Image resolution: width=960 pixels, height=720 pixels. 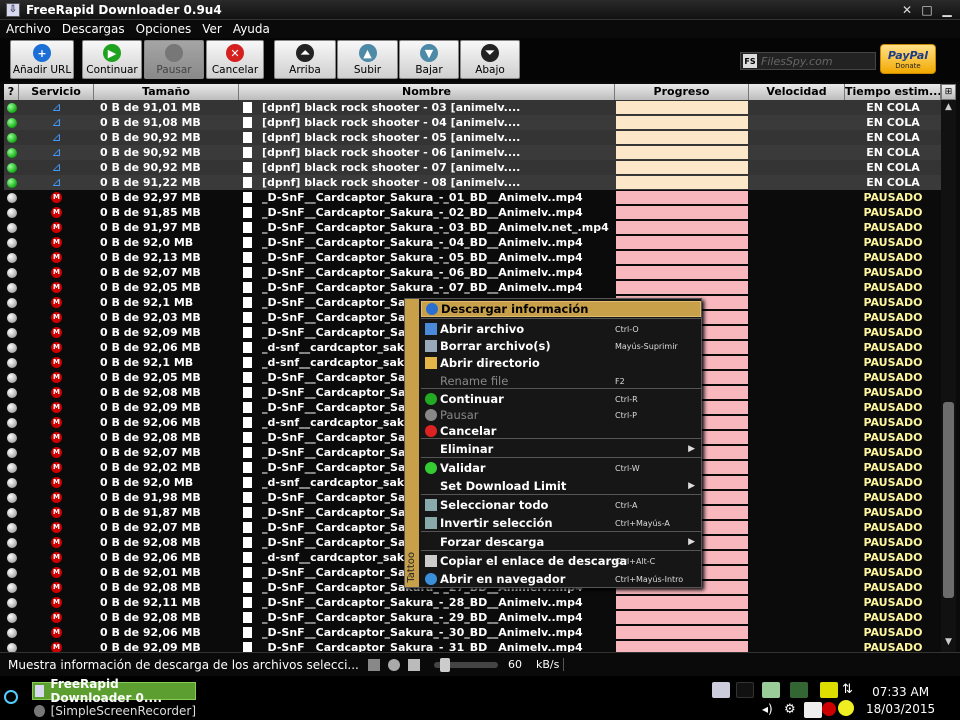 What do you see at coordinates (561, 449) in the screenshot?
I see `menu-item-eliminar: Eliminar ▶` at bounding box center [561, 449].